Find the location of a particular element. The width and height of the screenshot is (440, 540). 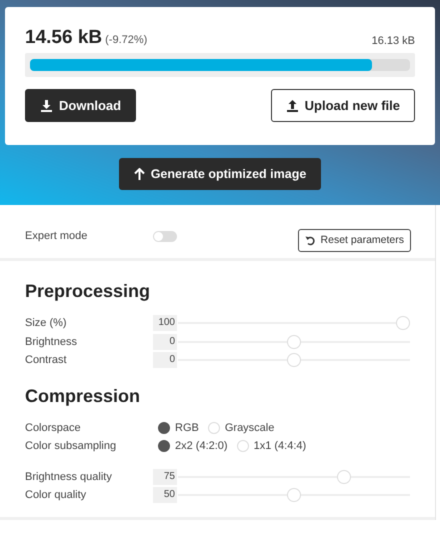

setting-label: Color quality is located at coordinates (56, 495).